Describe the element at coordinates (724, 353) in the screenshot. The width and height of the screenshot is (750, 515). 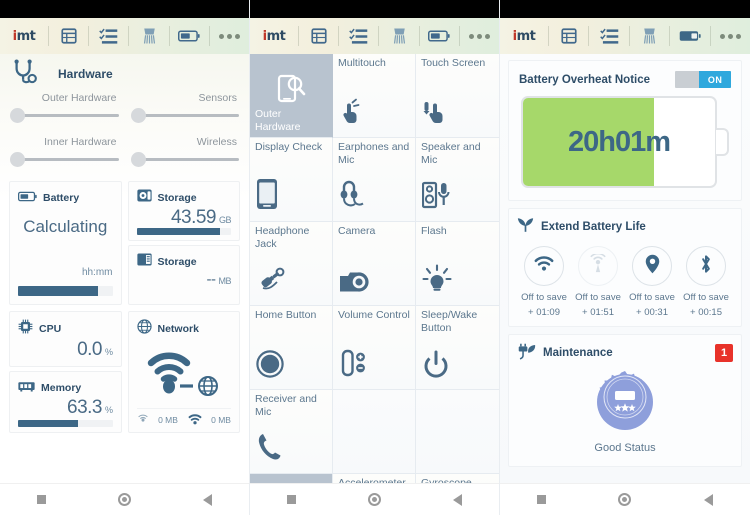
I see `maintenance-badge: 1` at that location.